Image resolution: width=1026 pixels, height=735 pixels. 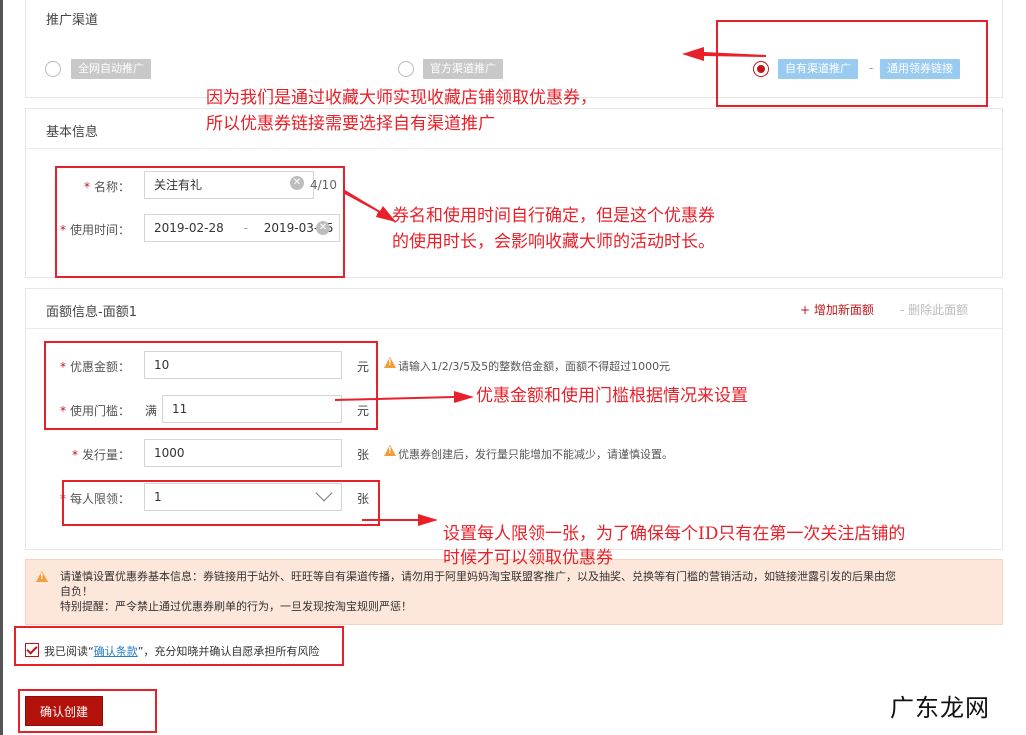 What do you see at coordinates (401, 98) in the screenshot?
I see `annotation-channel-line-1: 因为我们是通过收藏大师实现收藏店铺领取优惠券，` at bounding box center [401, 98].